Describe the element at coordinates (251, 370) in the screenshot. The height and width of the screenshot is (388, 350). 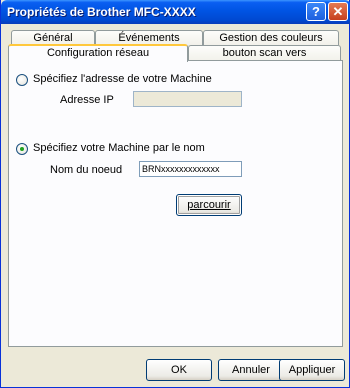
I see `cancel-button: Annuler` at that location.